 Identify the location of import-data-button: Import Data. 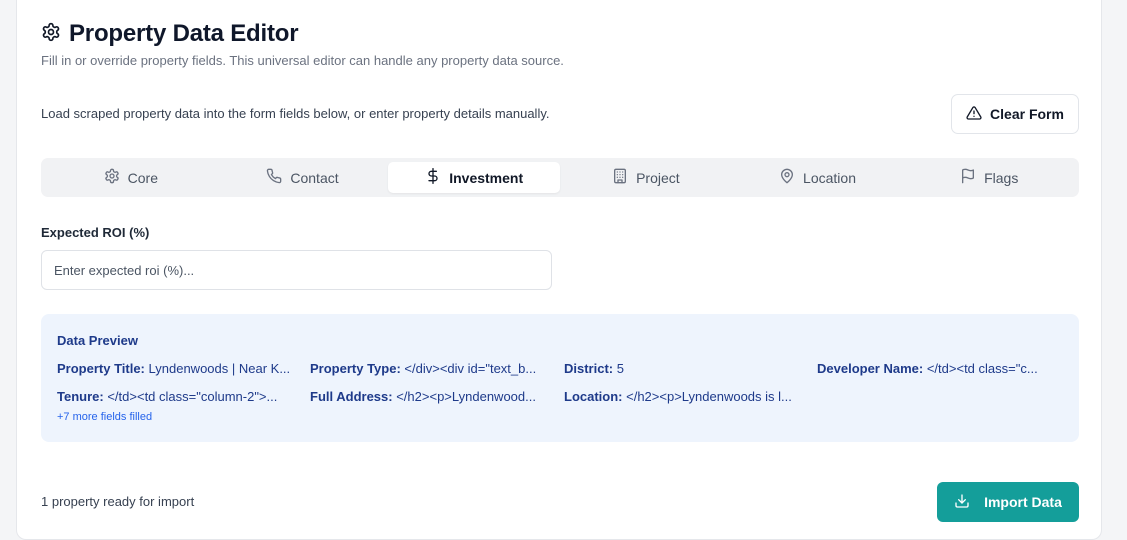
(1008, 502).